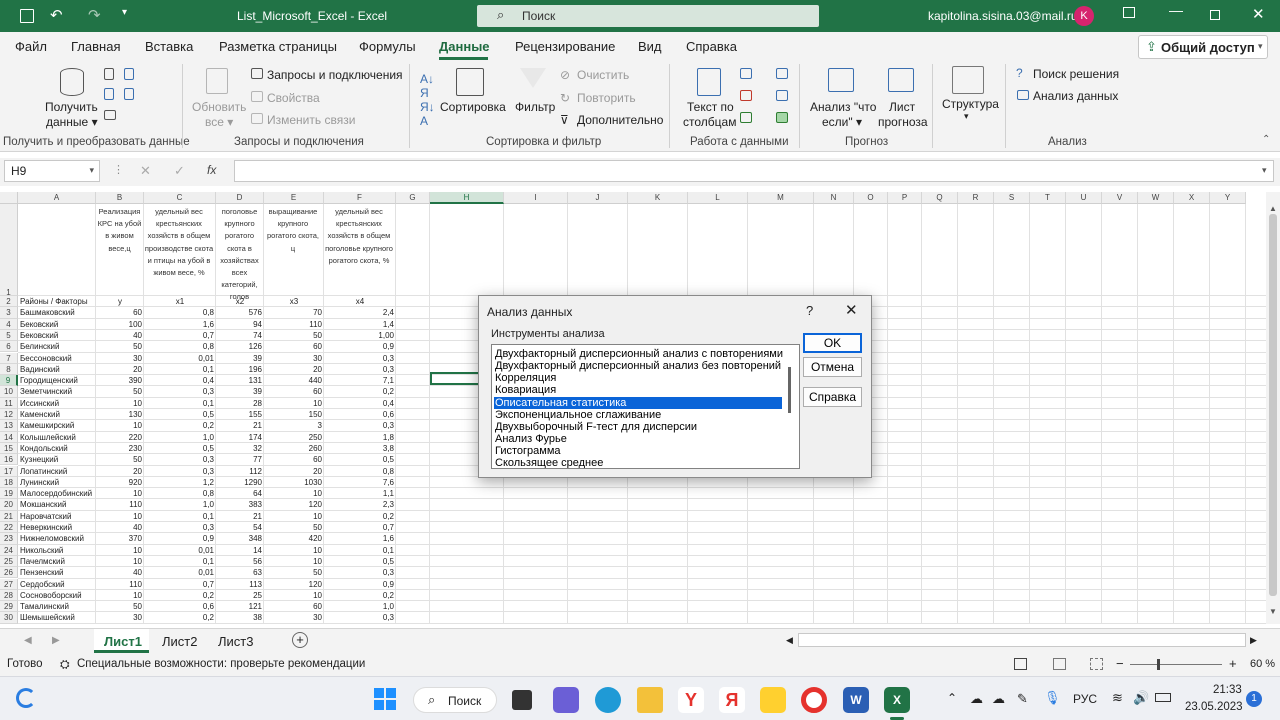 The height and width of the screenshot is (720, 1280). What do you see at coordinates (240, 516) in the screenshot?
I see `cell-d21: 21` at bounding box center [240, 516].